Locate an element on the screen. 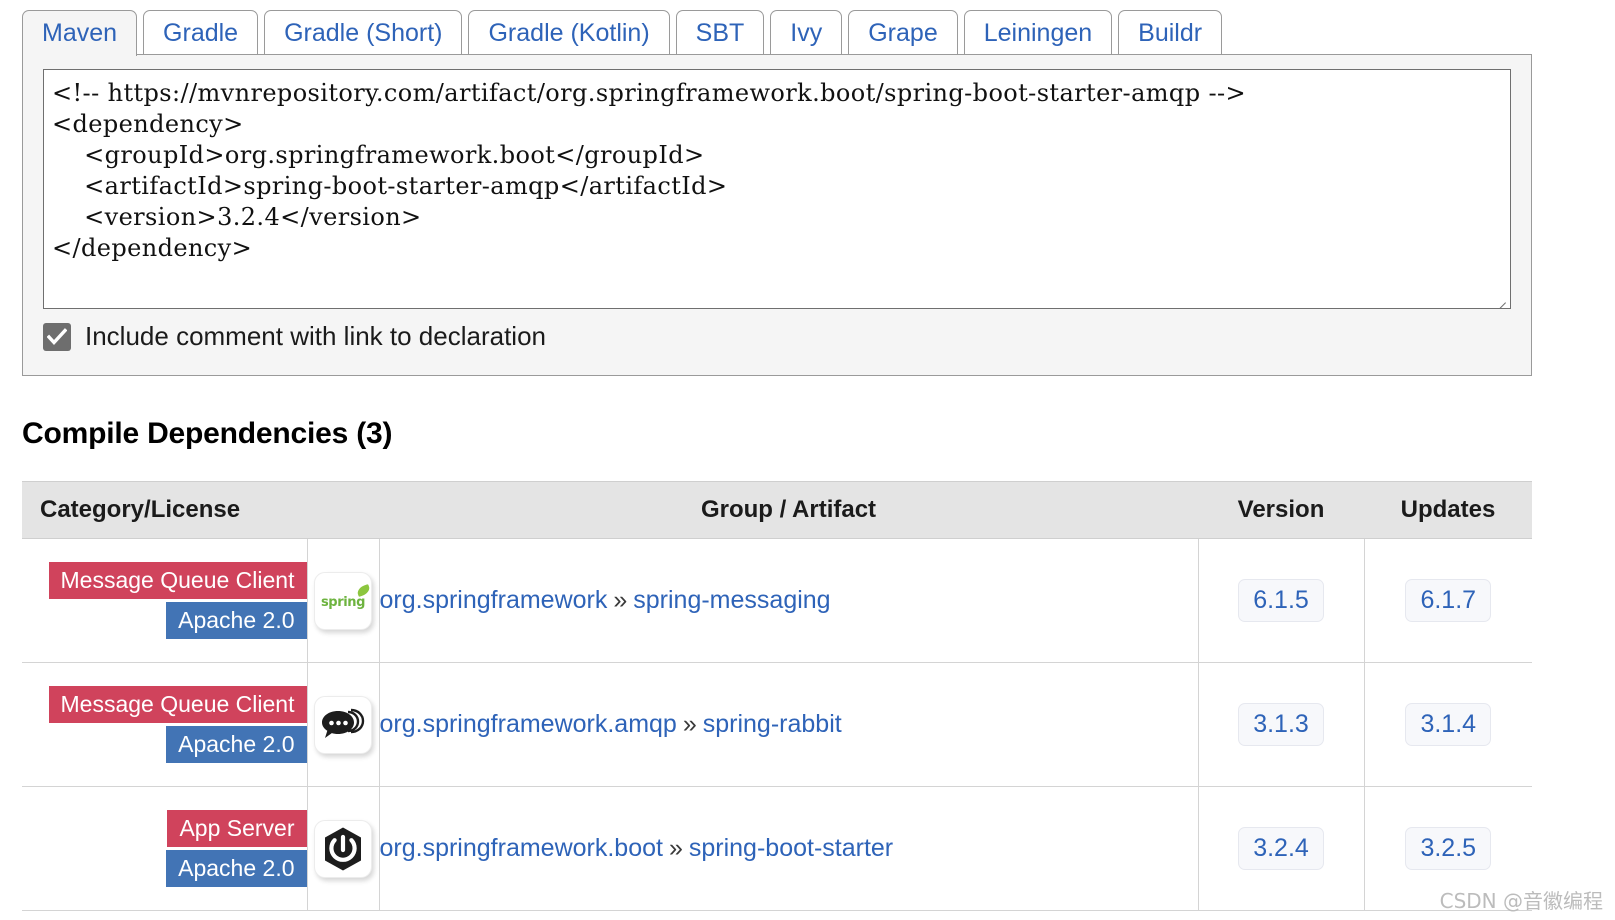 This screenshot has height=920, width=1615. page-title: Compile Dependencies (3) is located at coordinates (207, 433).